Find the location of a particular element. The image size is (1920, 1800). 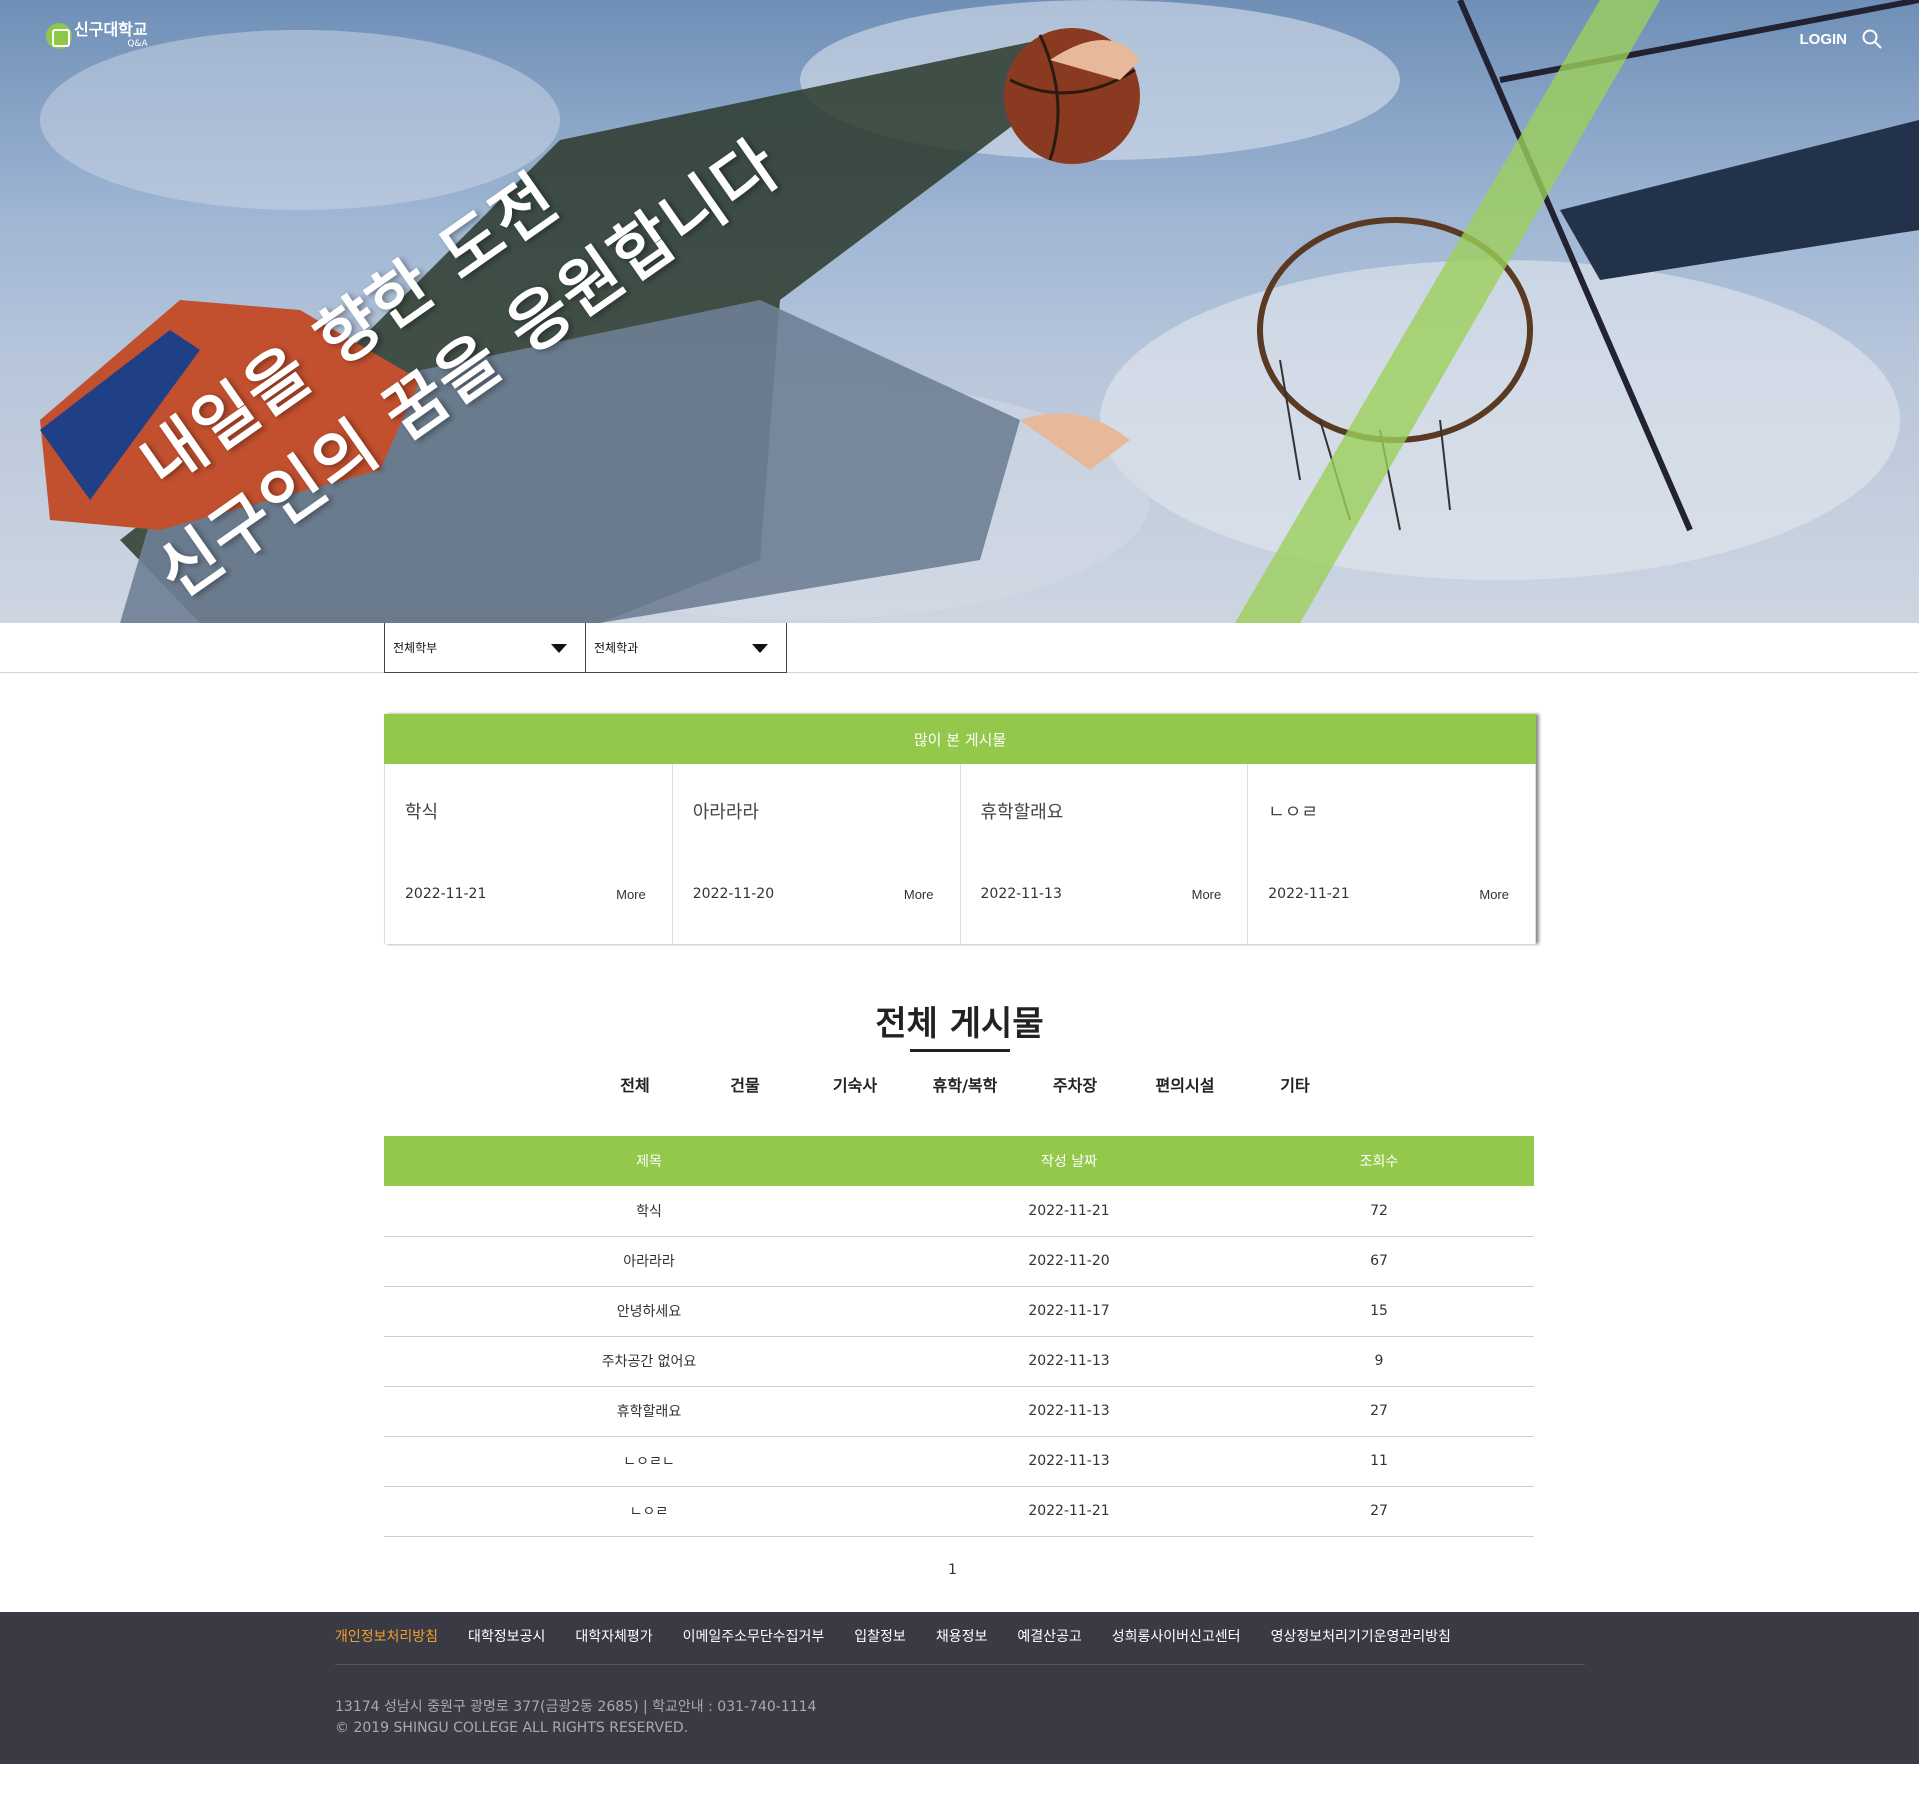

row-views: 15 is located at coordinates (1379, 1311).